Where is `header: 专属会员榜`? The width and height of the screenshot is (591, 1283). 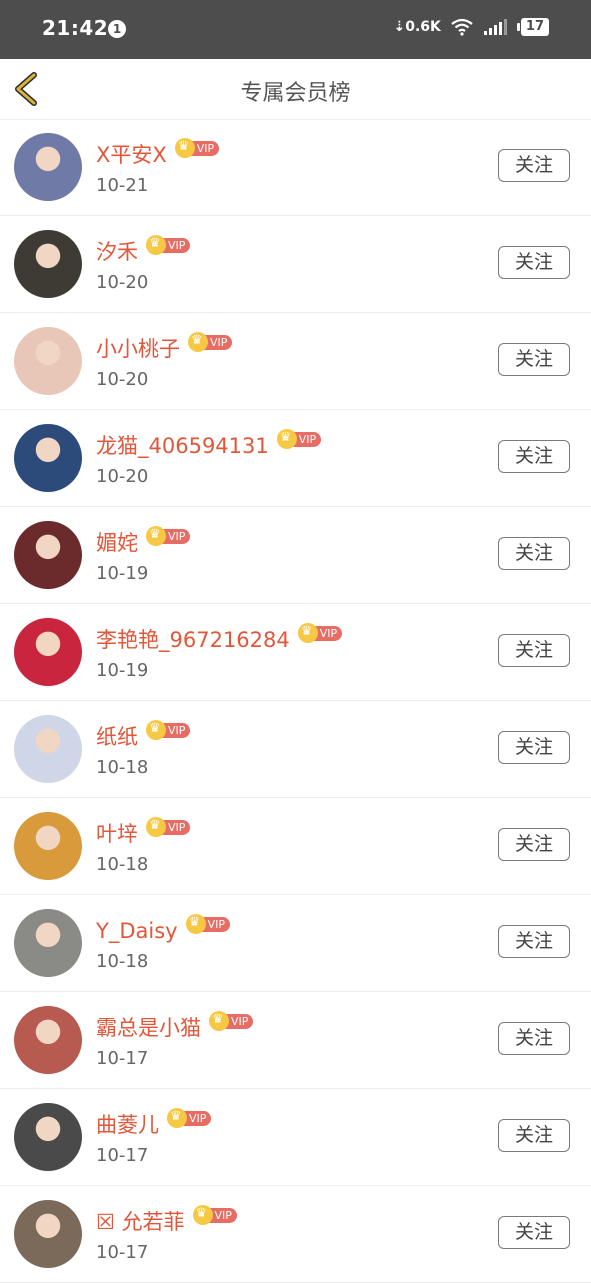
header: 专属会员榜 is located at coordinates (295, 89).